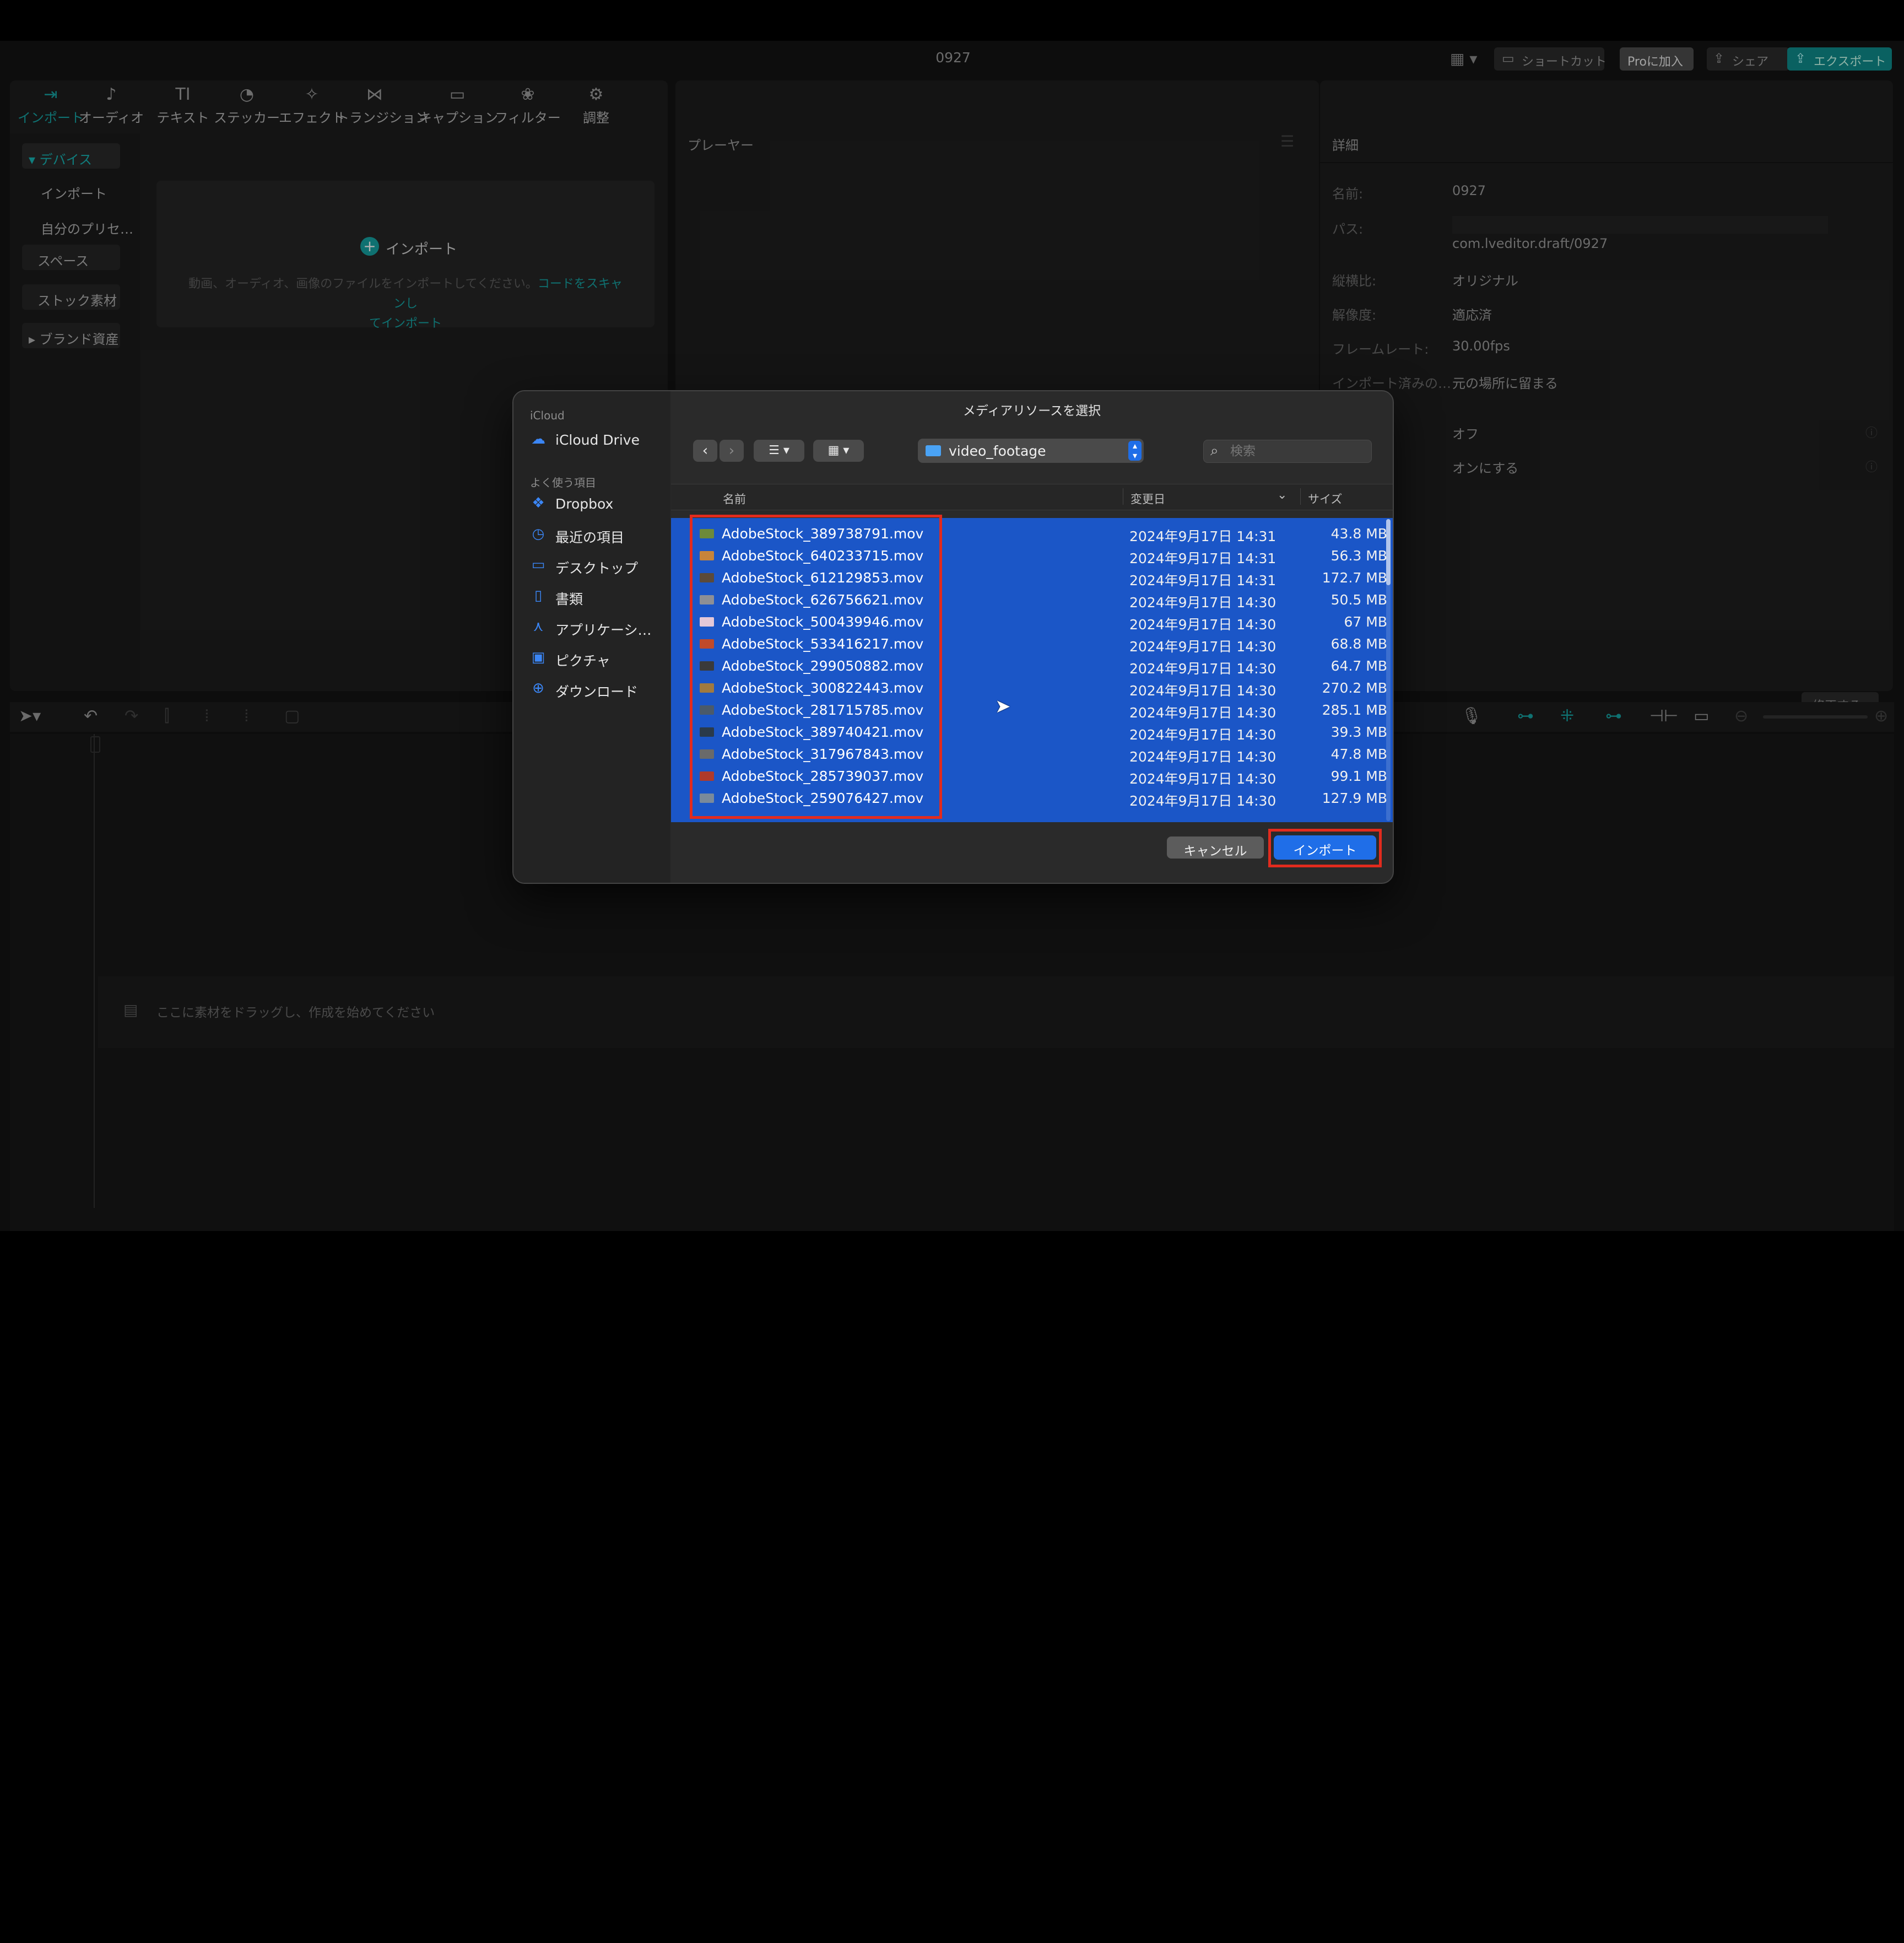 This screenshot has height=1943, width=1904. I want to click on file-size: 67 MB, so click(1365, 622).